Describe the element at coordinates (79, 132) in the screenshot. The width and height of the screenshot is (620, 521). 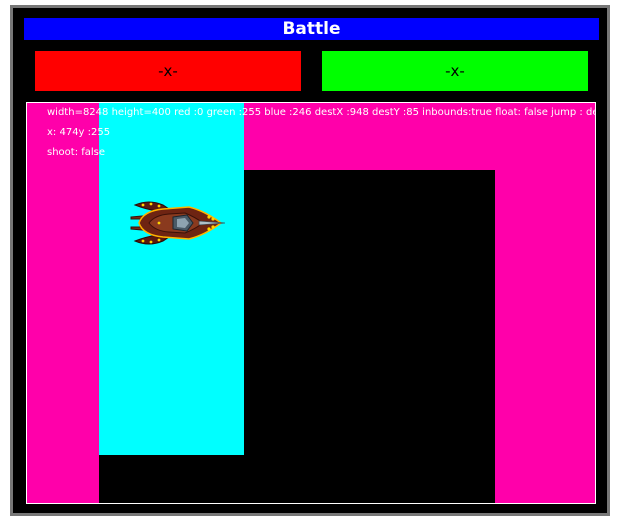
I see `debug-line-position: x: 474y :255` at that location.